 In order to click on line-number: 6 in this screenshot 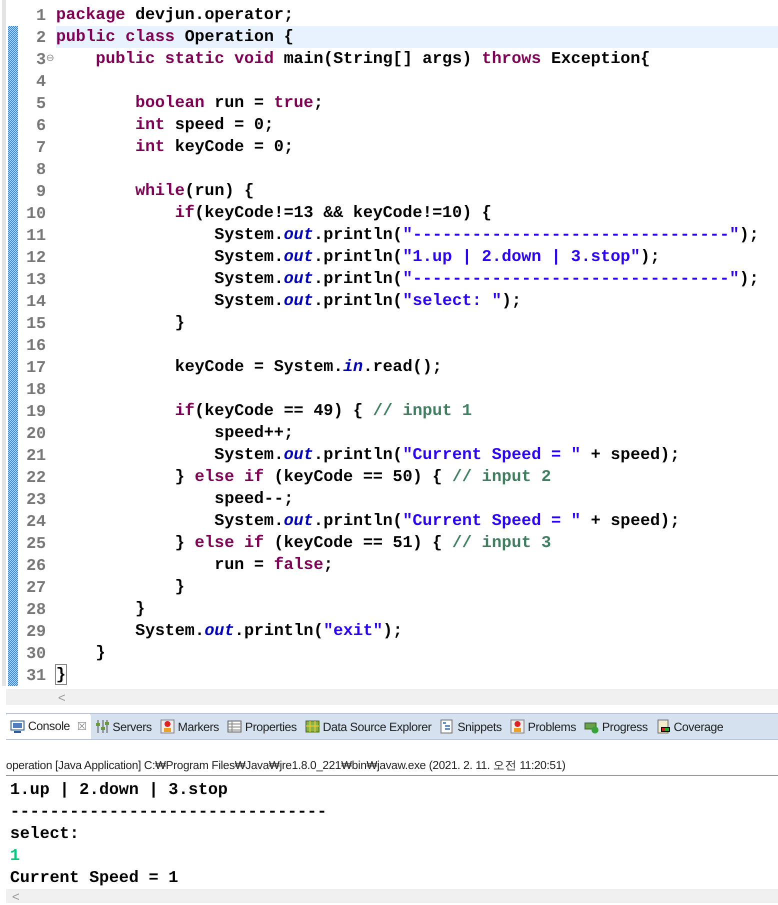, I will do `click(40, 125)`.